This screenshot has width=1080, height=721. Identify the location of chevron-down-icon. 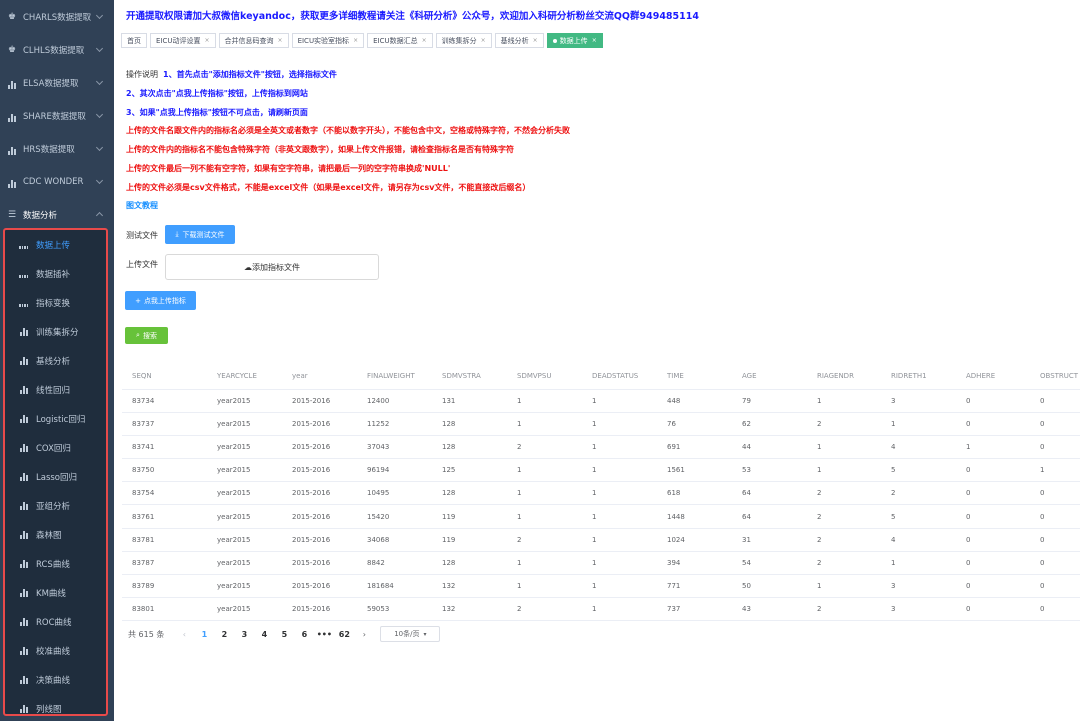
(99, 48).